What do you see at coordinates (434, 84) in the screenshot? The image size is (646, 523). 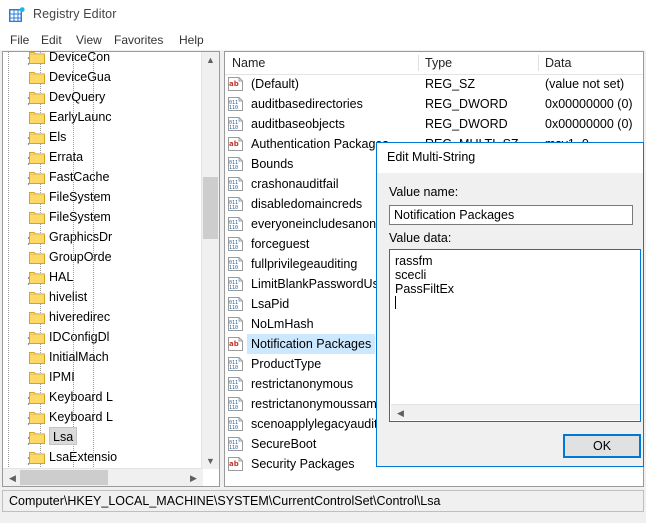 I see `table-row: ab (Default) REG_SZ (value not set)` at bounding box center [434, 84].